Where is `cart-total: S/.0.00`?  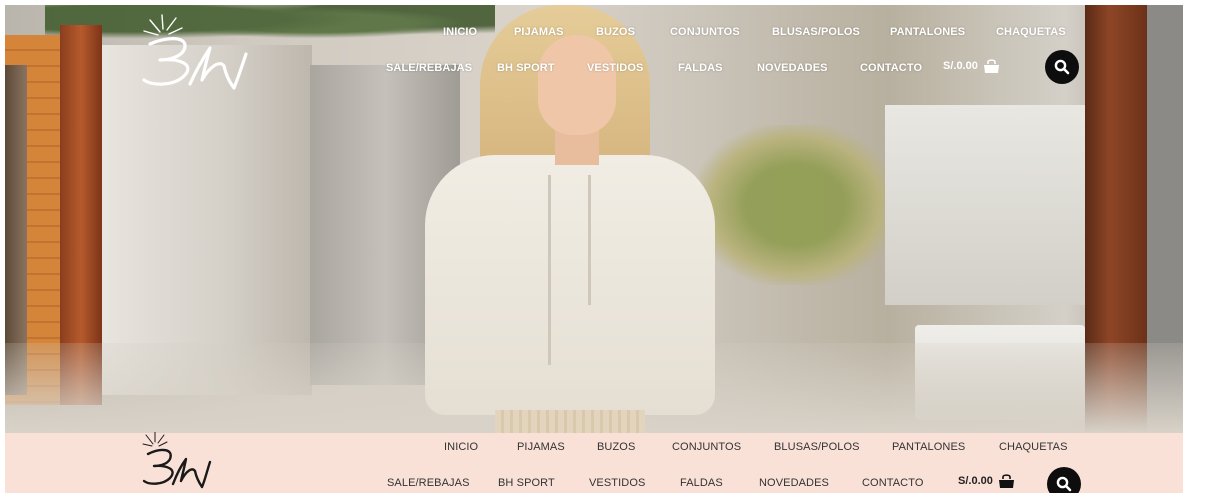
cart-total: S/.0.00 is located at coordinates (960, 66).